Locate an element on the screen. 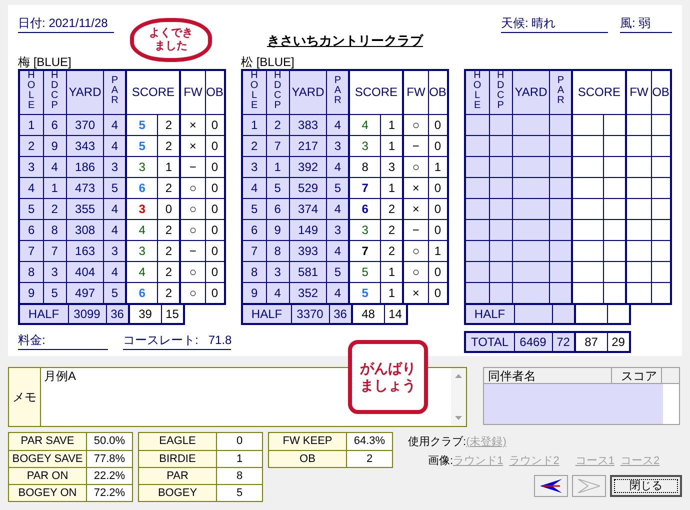 Image resolution: width=690 pixels, height=510 pixels. table-cell: 6469 is located at coordinates (533, 342).